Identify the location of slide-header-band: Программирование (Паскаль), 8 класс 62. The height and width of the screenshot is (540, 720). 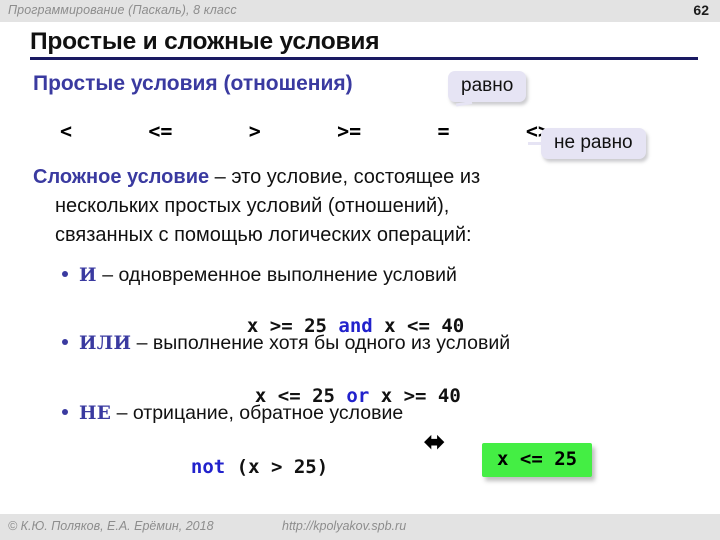
(360, 11).